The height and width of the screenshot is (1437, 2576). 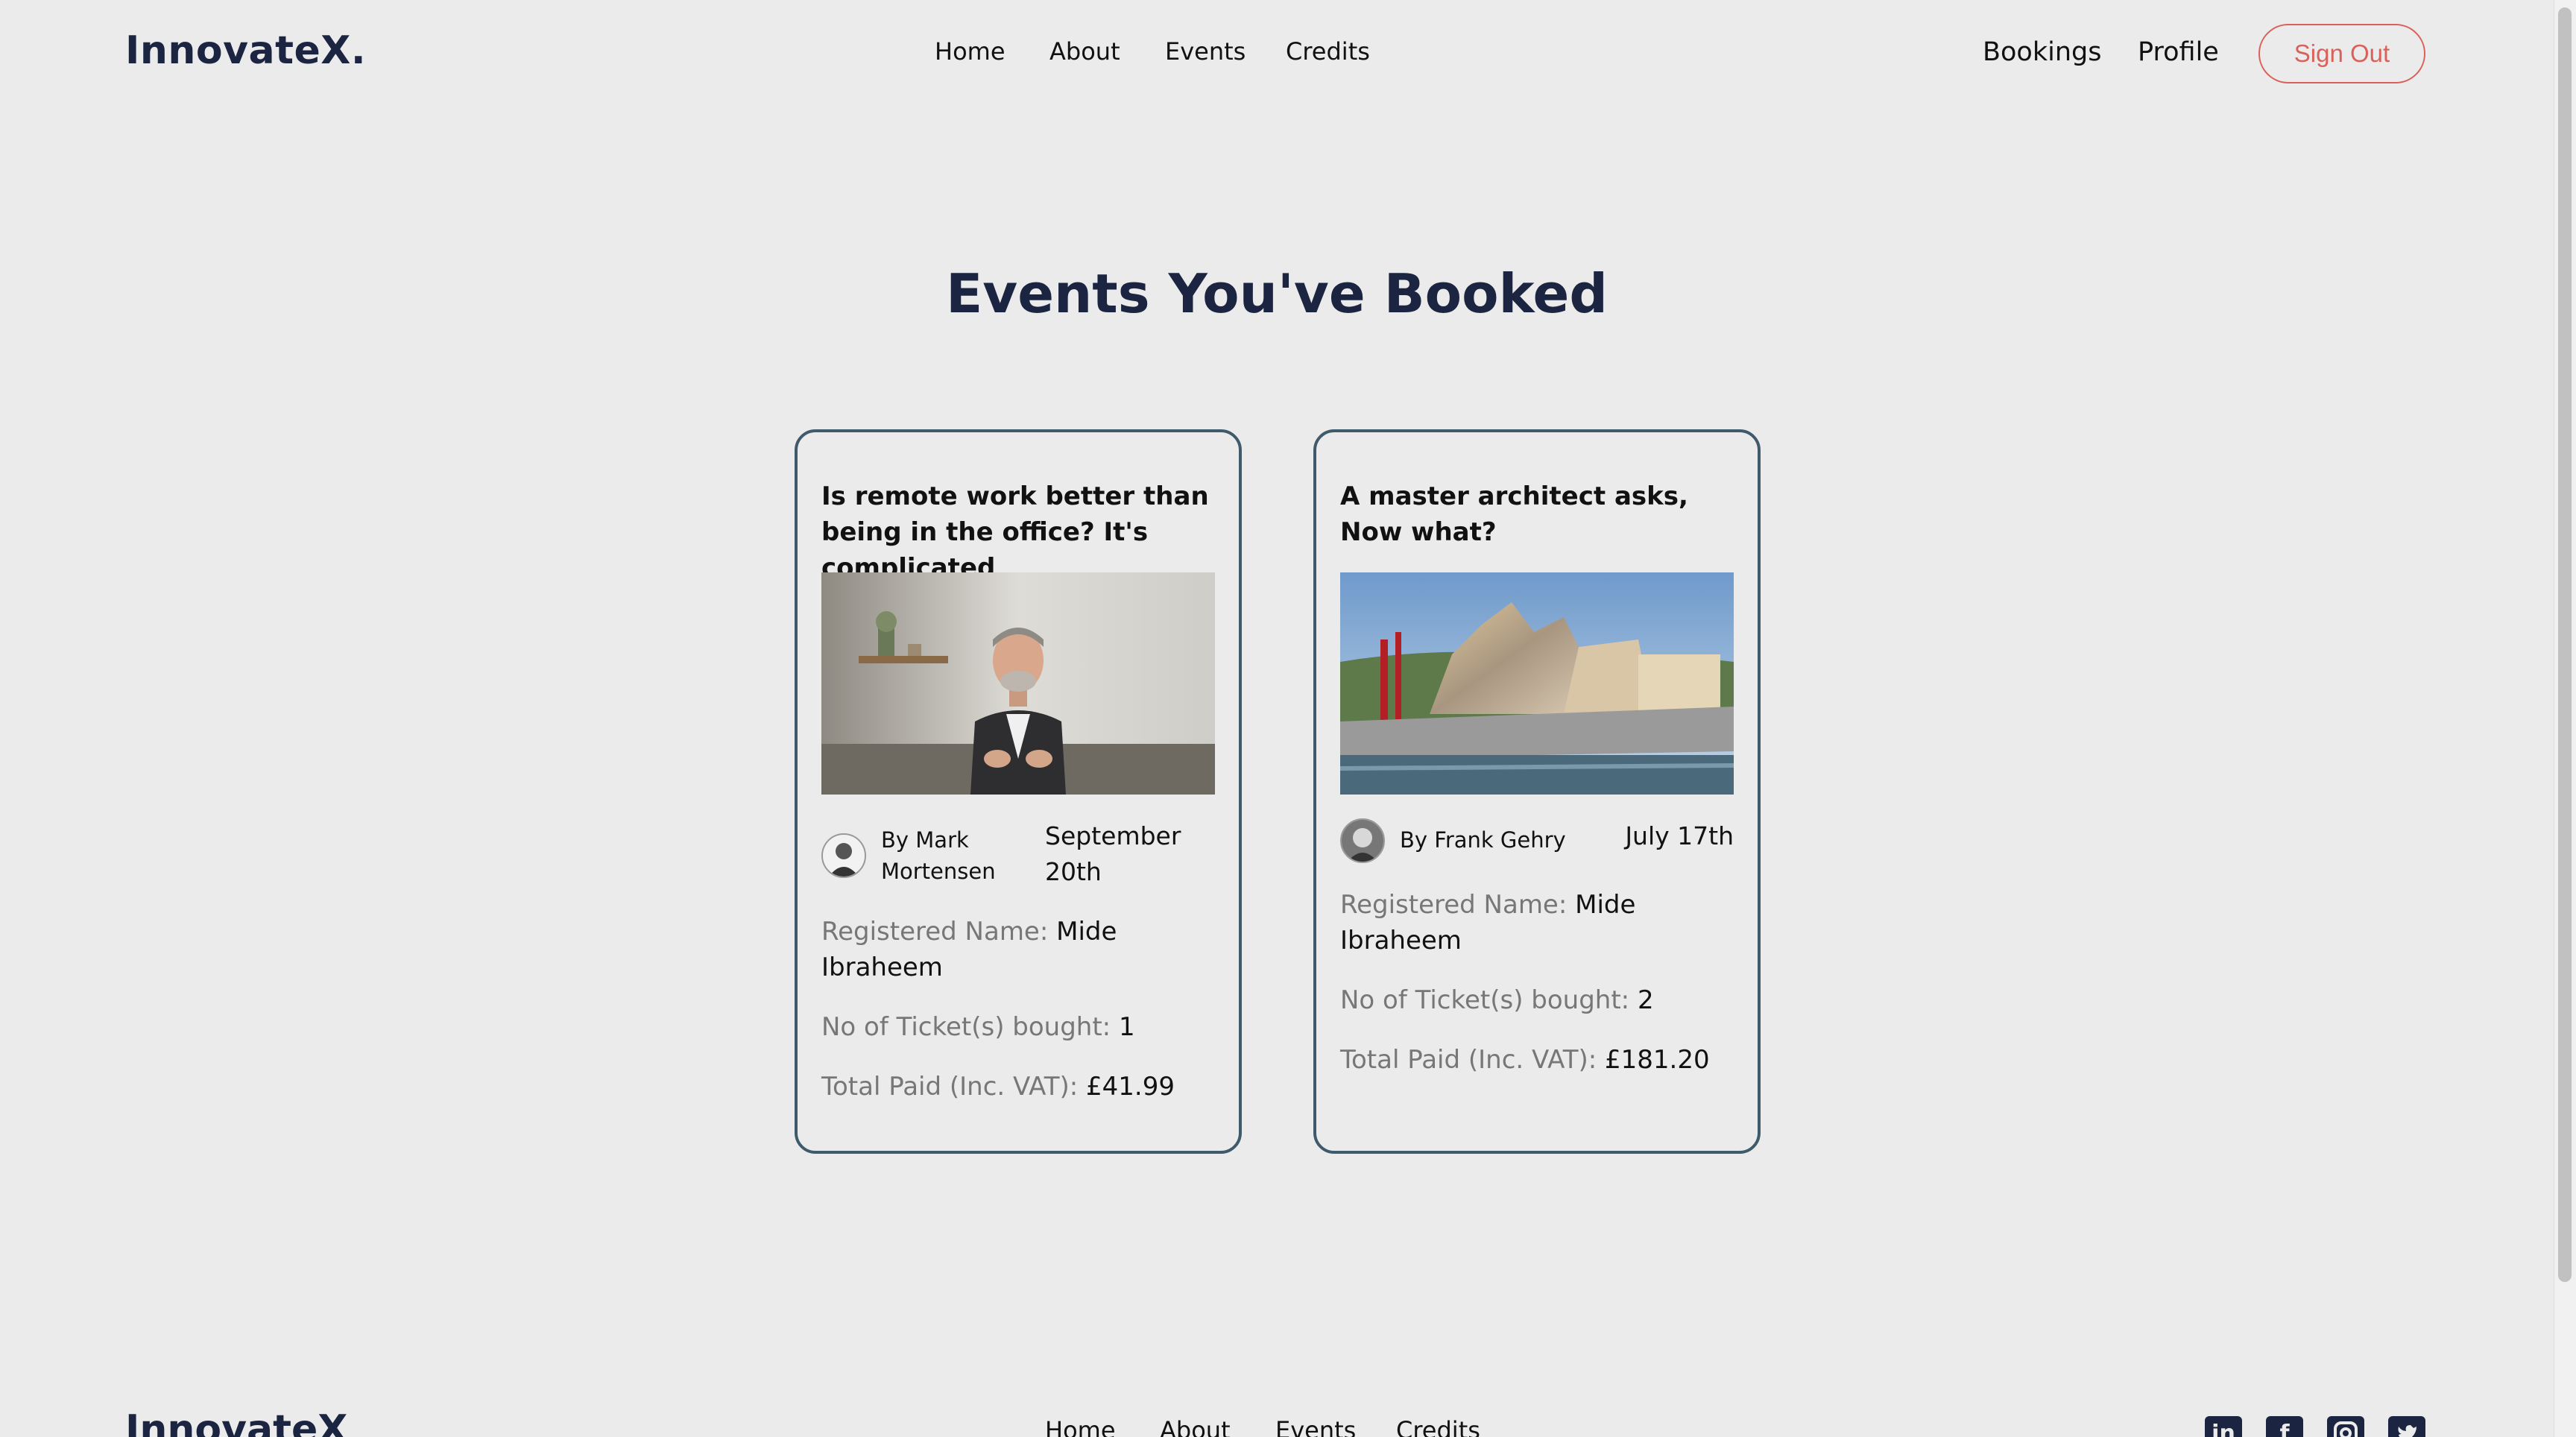 I want to click on linkedin-icon: in, so click(x=2223, y=1426).